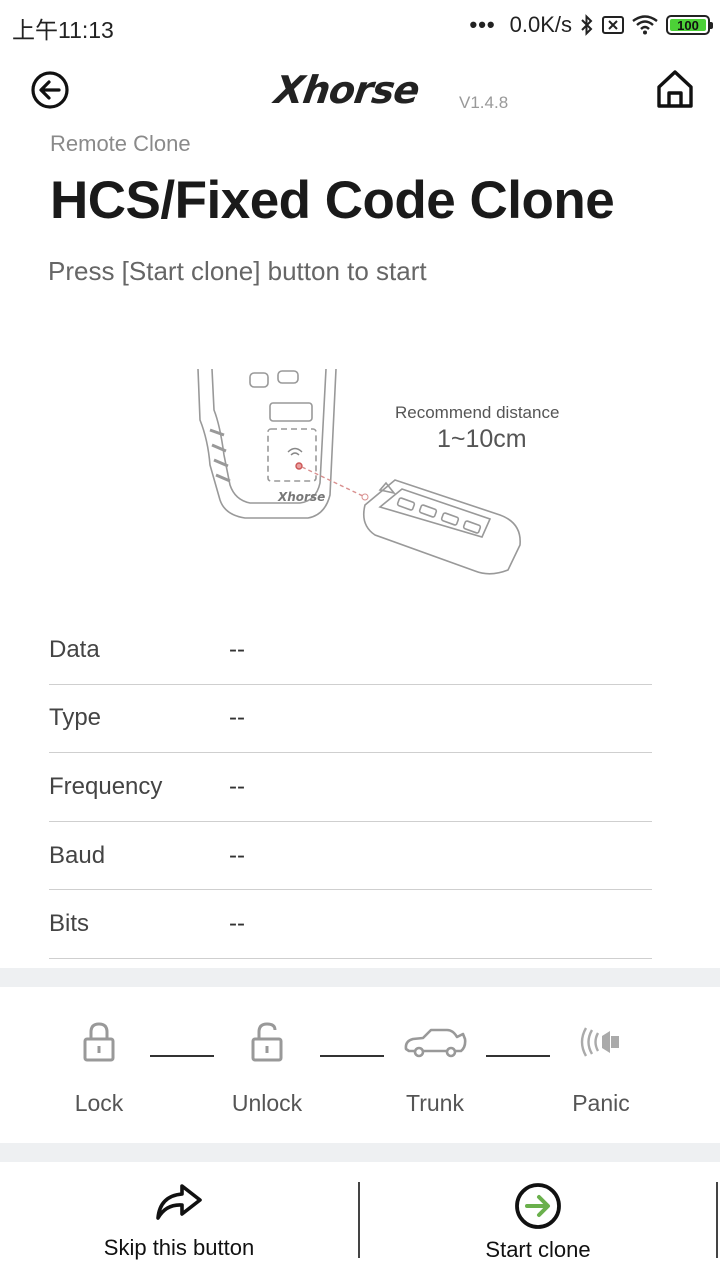  Describe the element at coordinates (484, 102) in the screenshot. I see `app-version: V1.4.8` at that location.